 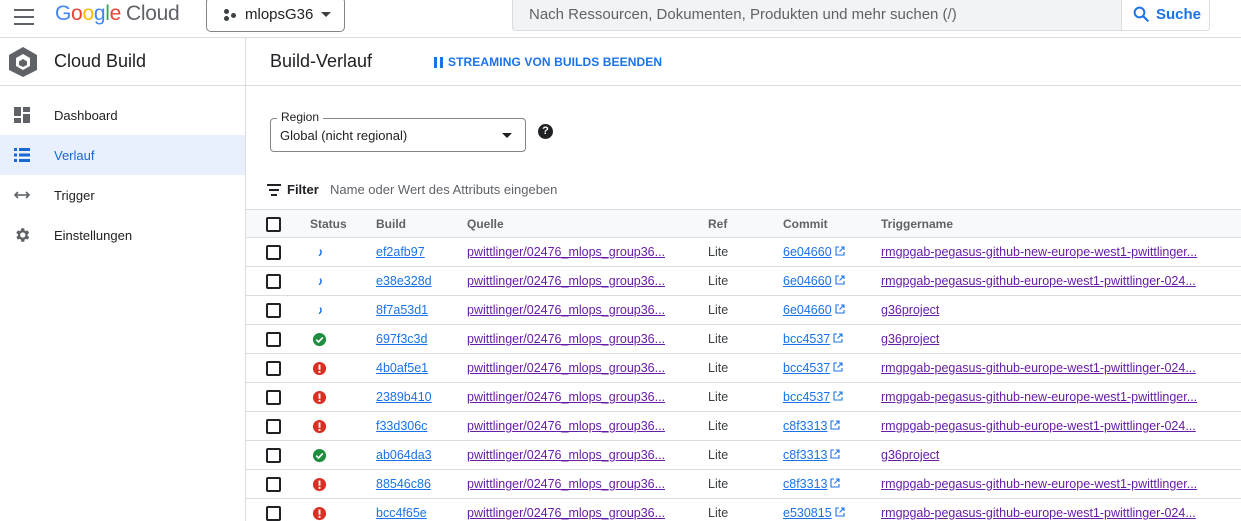 What do you see at coordinates (122, 155) in the screenshot?
I see `sidebar-item-verlauf: Verlauf` at bounding box center [122, 155].